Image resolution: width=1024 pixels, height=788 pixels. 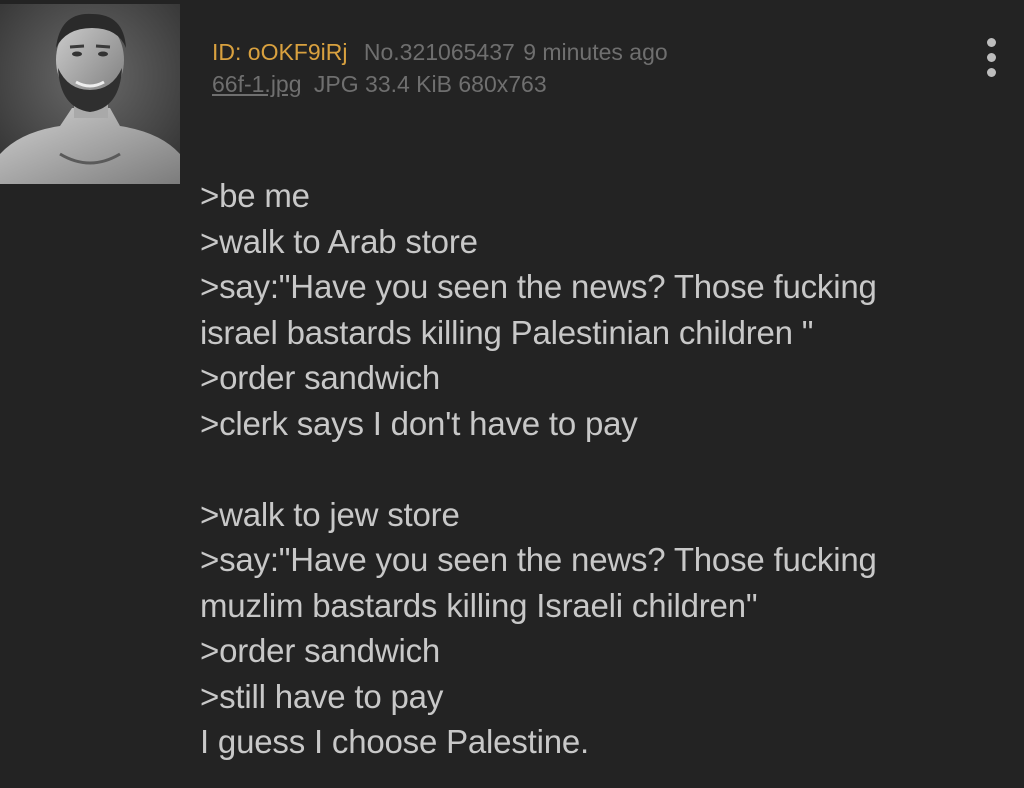 I want to click on post-number: No.321065437, so click(x=439, y=52).